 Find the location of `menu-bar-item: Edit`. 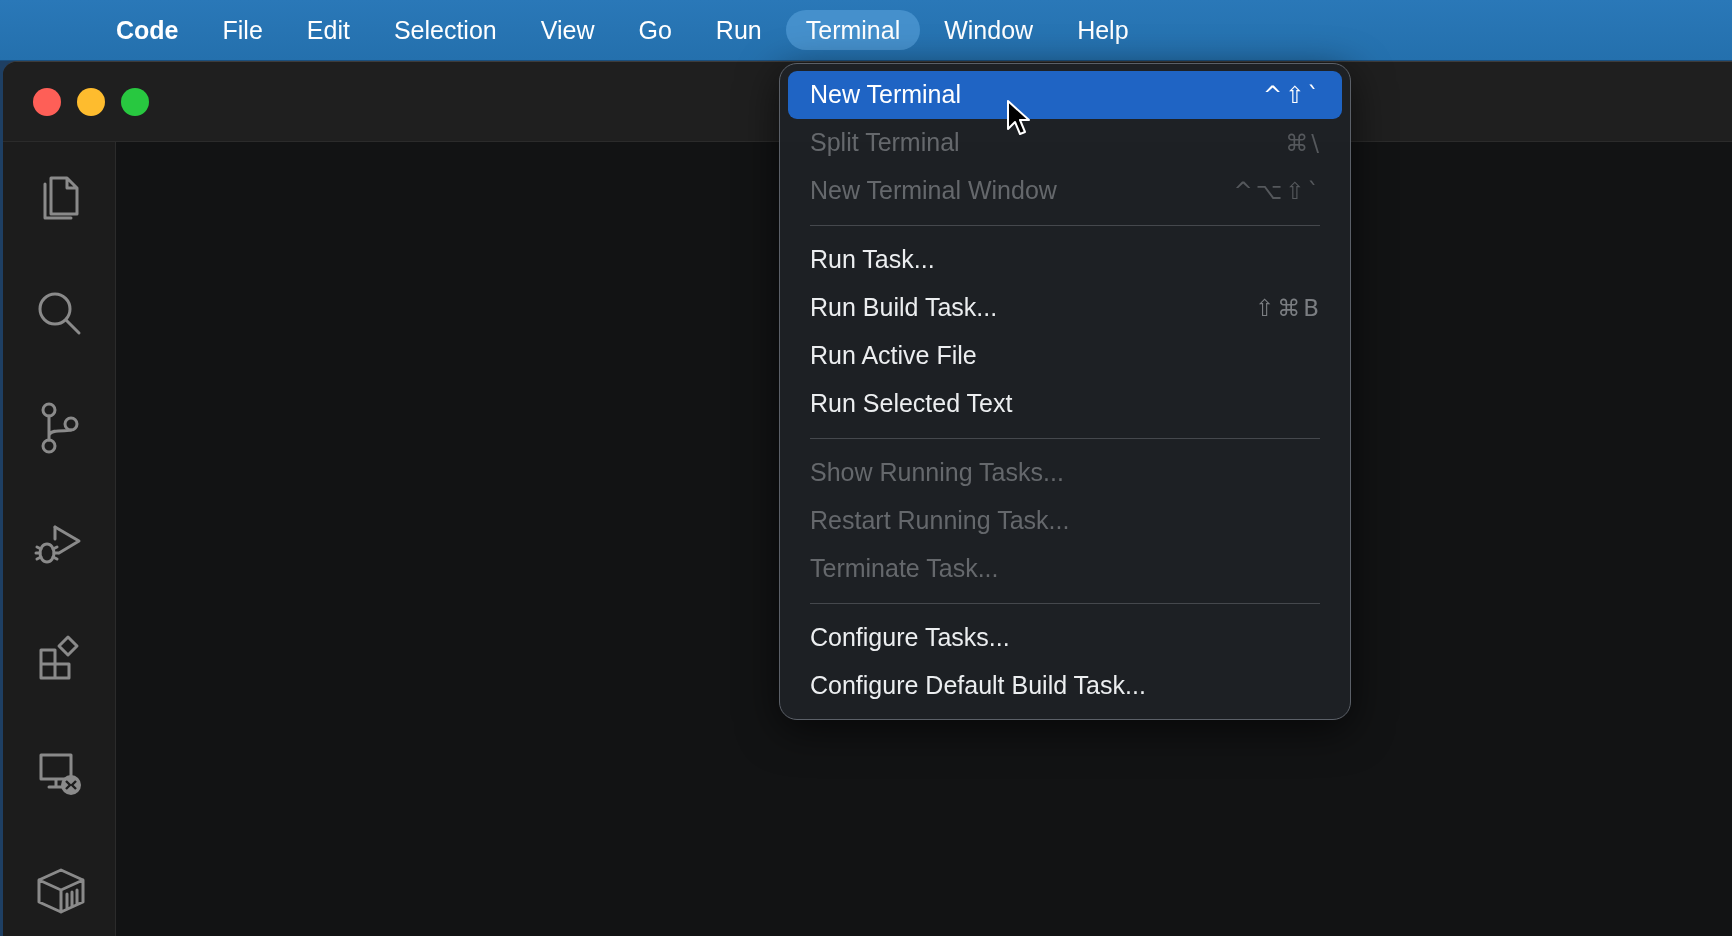

menu-bar-item: Edit is located at coordinates (328, 30).